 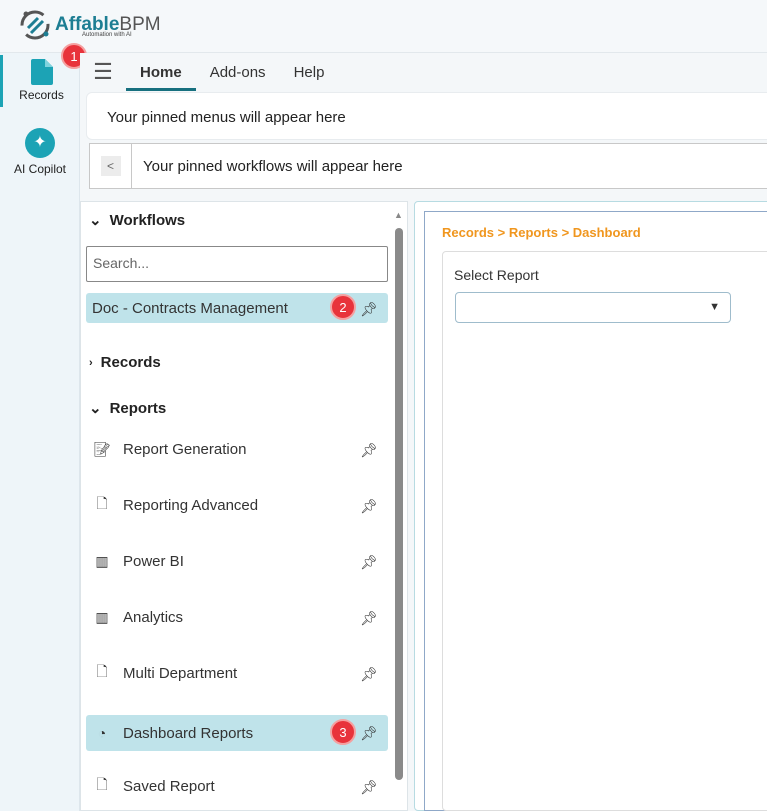 I want to click on section-records: › Records, so click(x=125, y=362).